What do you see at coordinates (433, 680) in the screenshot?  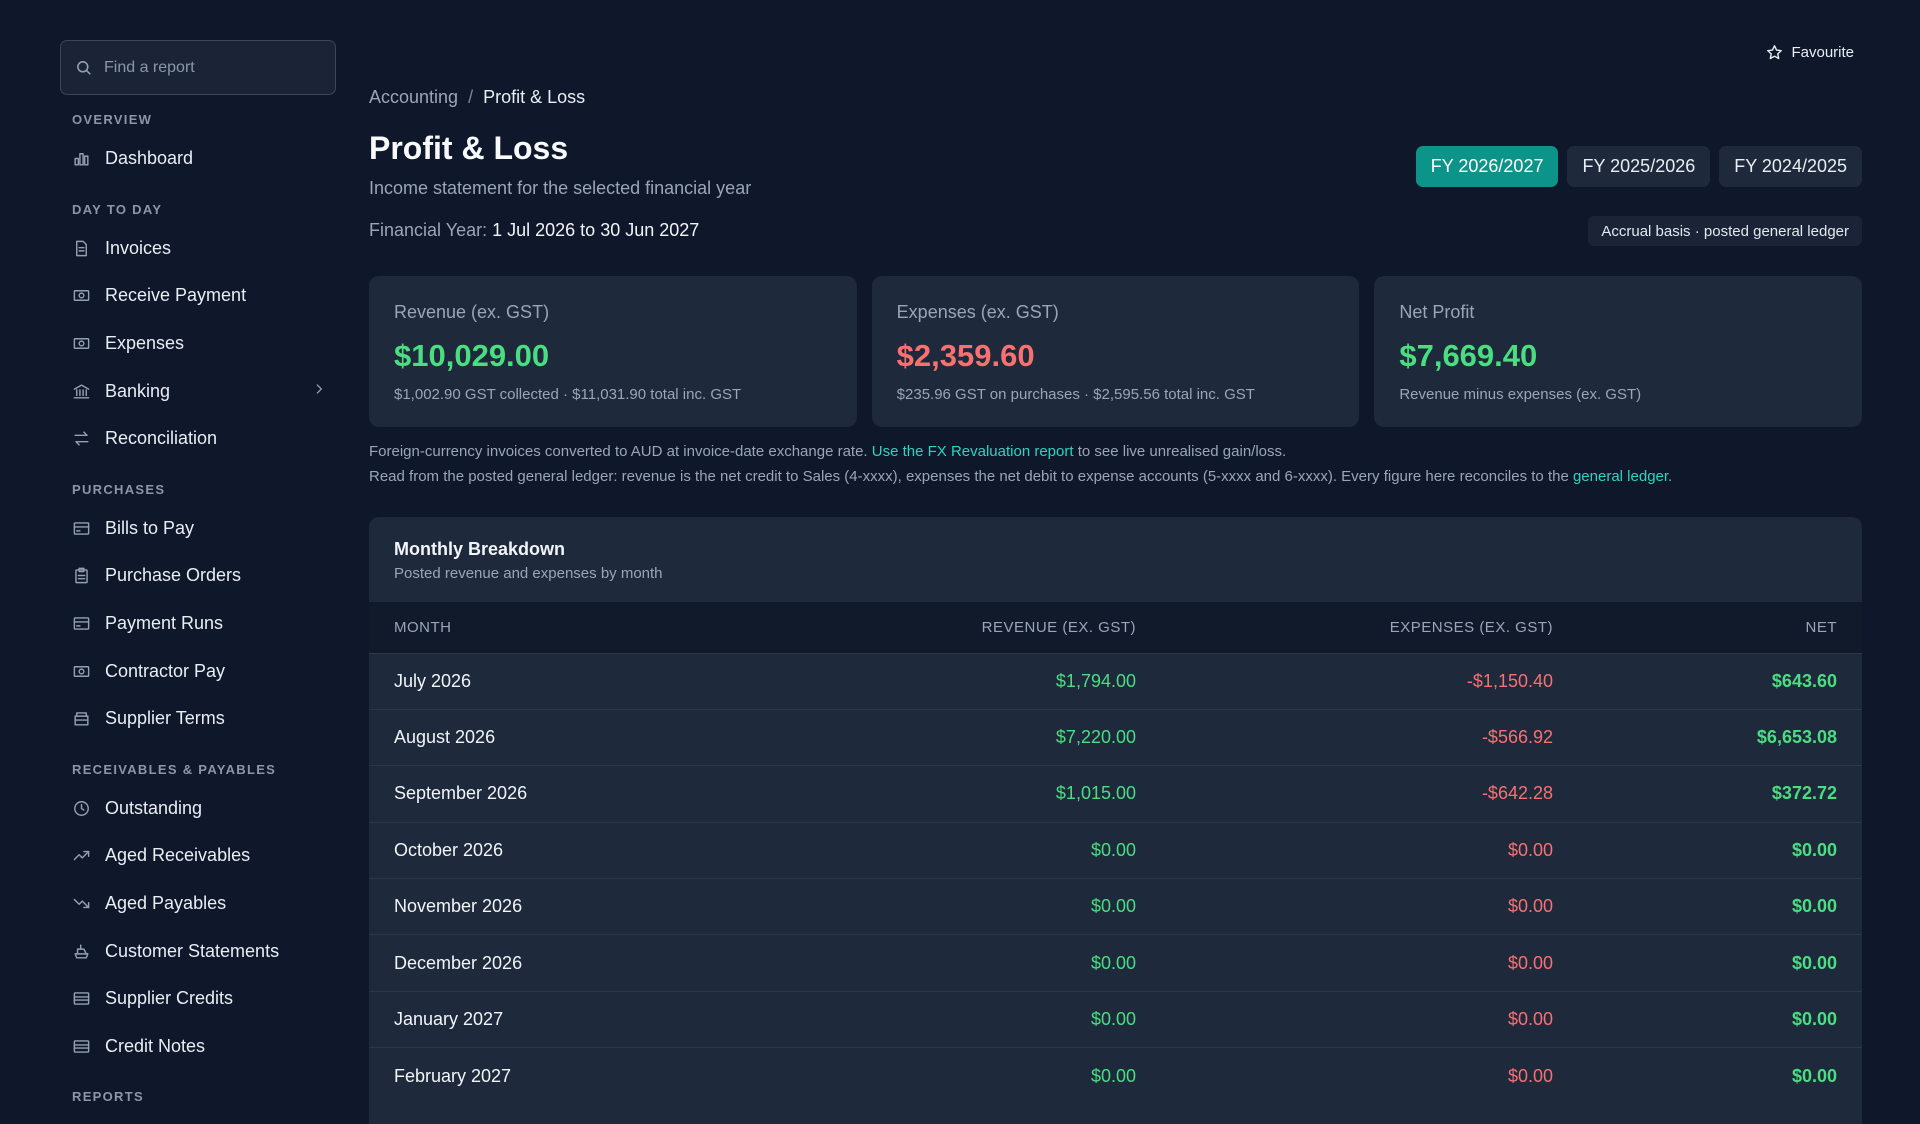 I see `month-cell: July 2026` at bounding box center [433, 680].